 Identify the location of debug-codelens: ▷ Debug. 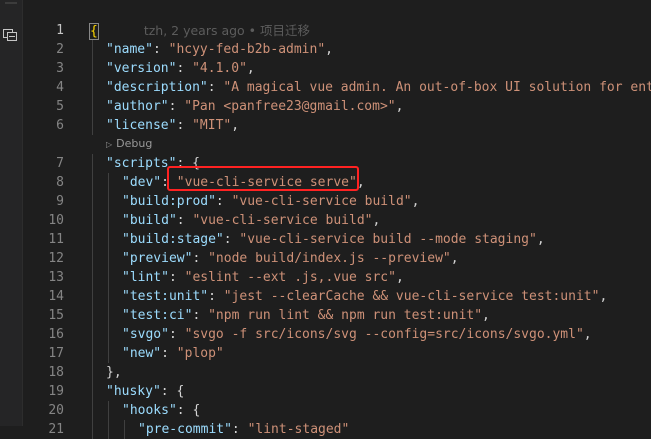
(129, 143).